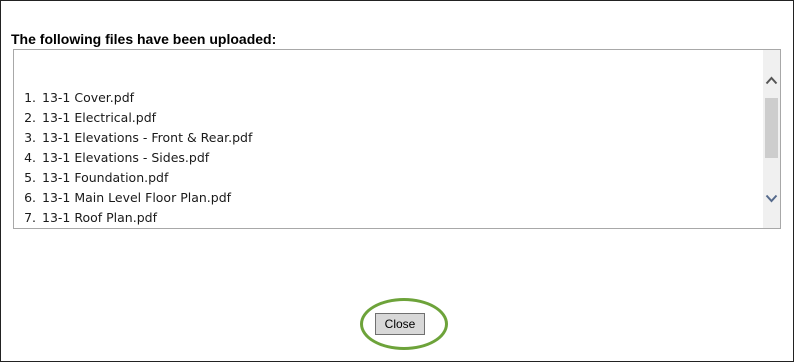 This screenshot has width=794, height=362. I want to click on list-item-number: 5., so click(30, 177).